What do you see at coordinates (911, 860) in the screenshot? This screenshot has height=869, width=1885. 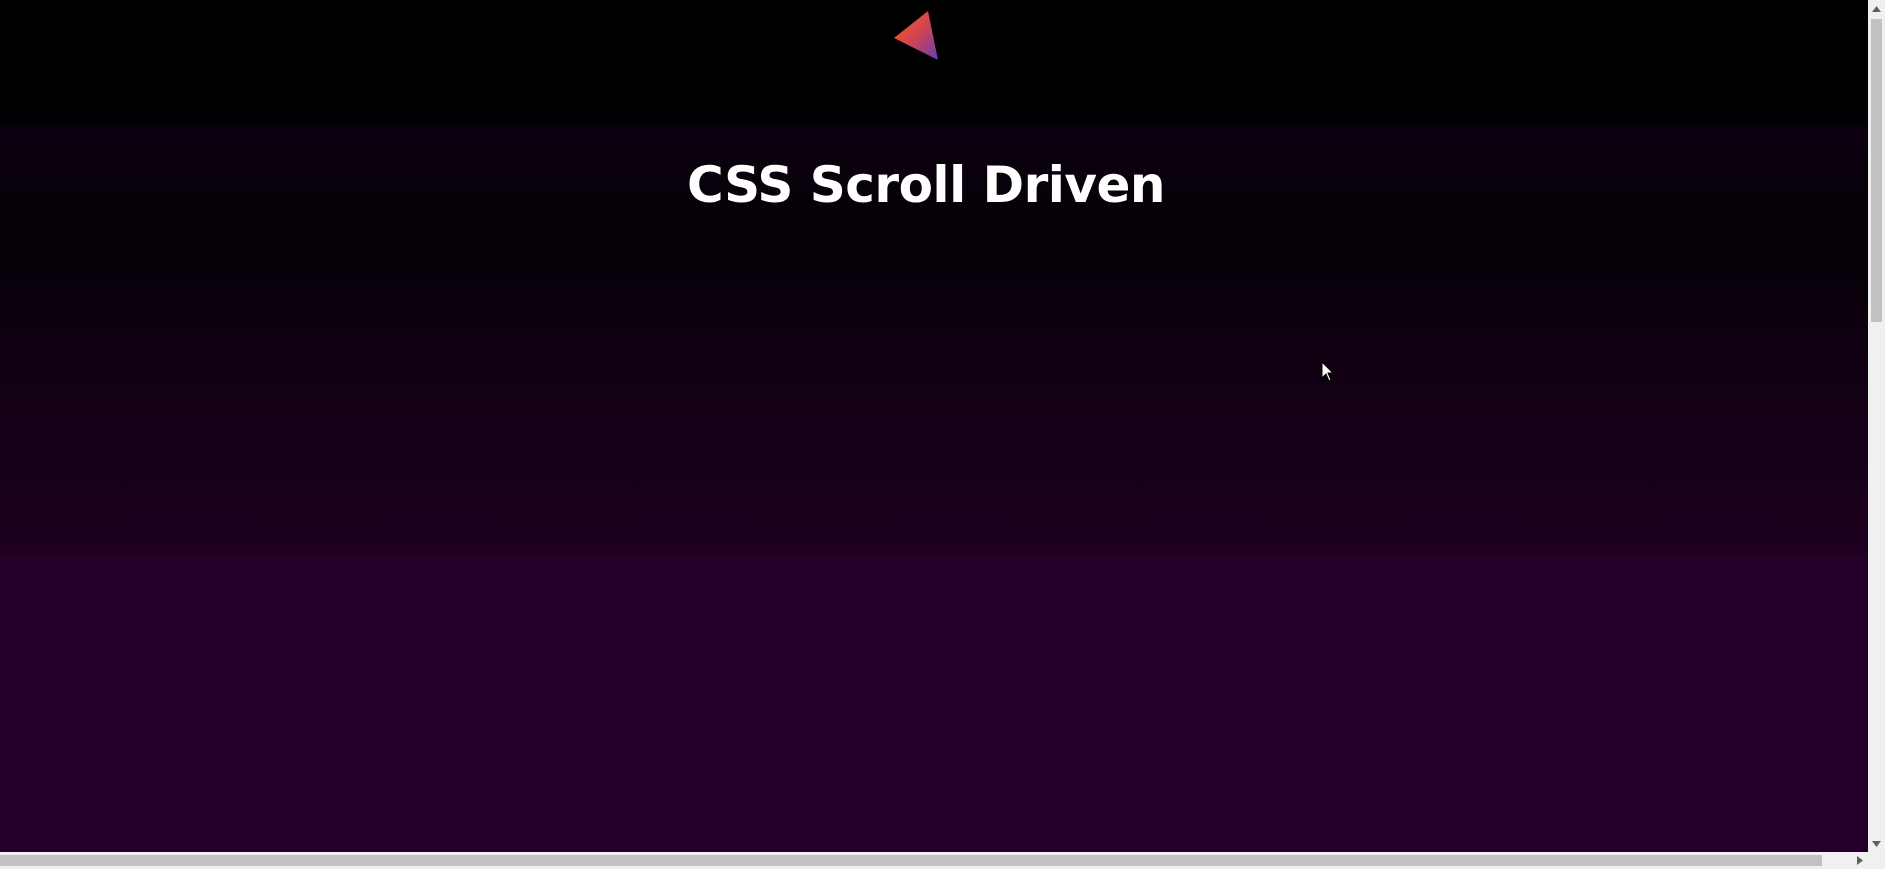 I see `horizontal-scrollbar-thumb` at bounding box center [911, 860].